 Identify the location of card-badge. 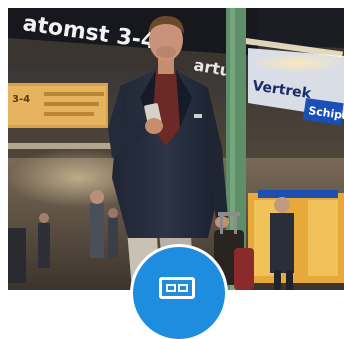
(179, 293).